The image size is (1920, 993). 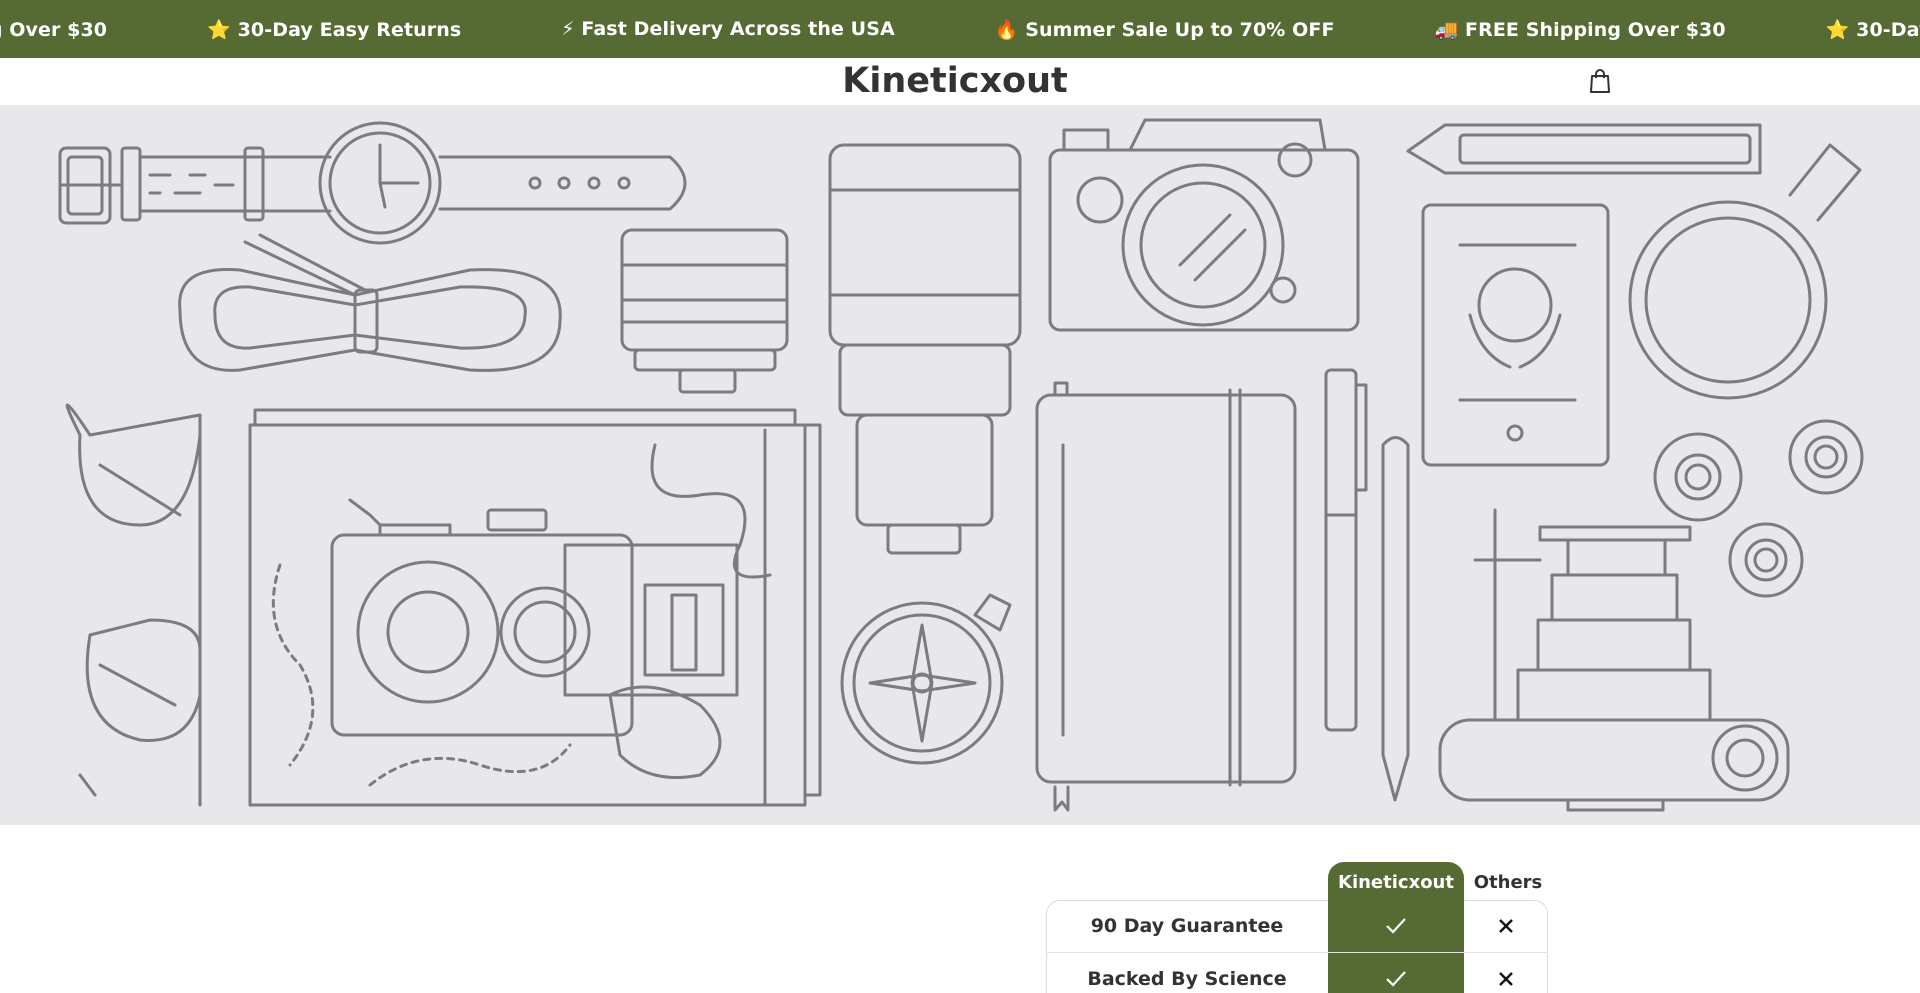 I want to click on map-drawing, so click(x=535, y=607).